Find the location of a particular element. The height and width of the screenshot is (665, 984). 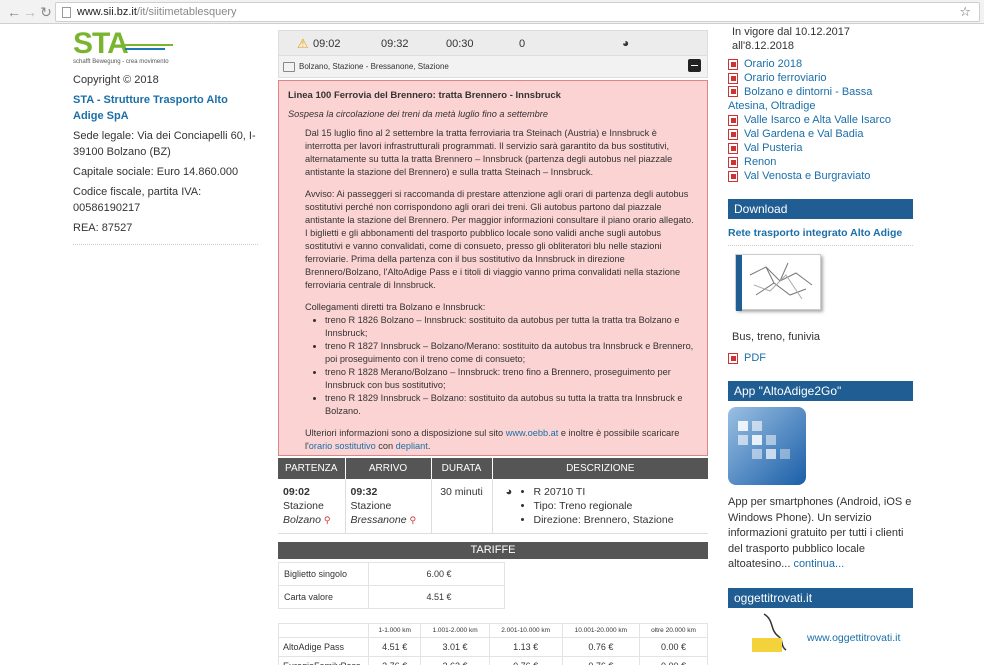

departure-cell: 09:02 Stazione Bolzano ⚲ is located at coordinates (312, 506).